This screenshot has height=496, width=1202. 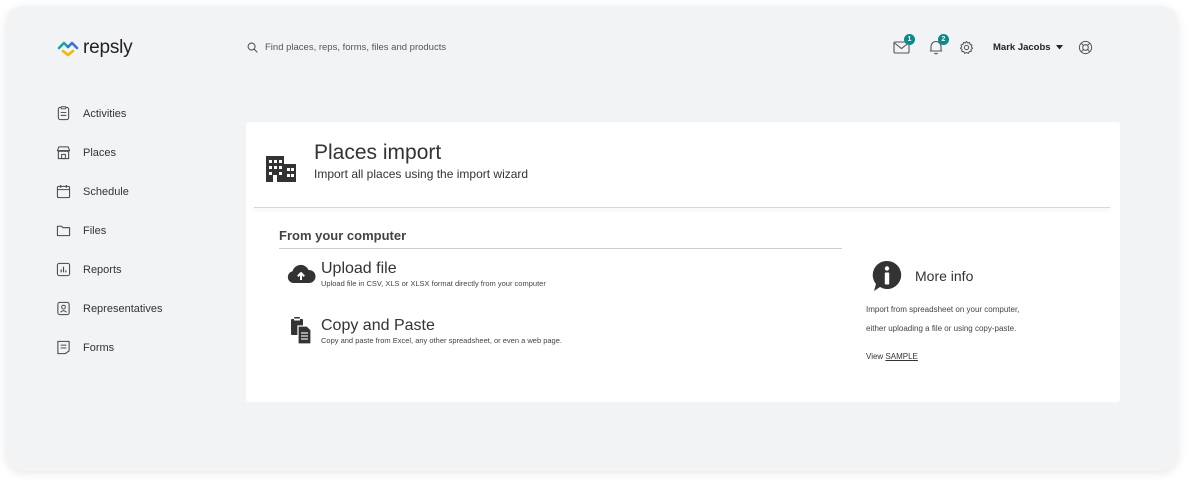 What do you see at coordinates (95, 230) in the screenshot?
I see `sidebar-item-label: Files` at bounding box center [95, 230].